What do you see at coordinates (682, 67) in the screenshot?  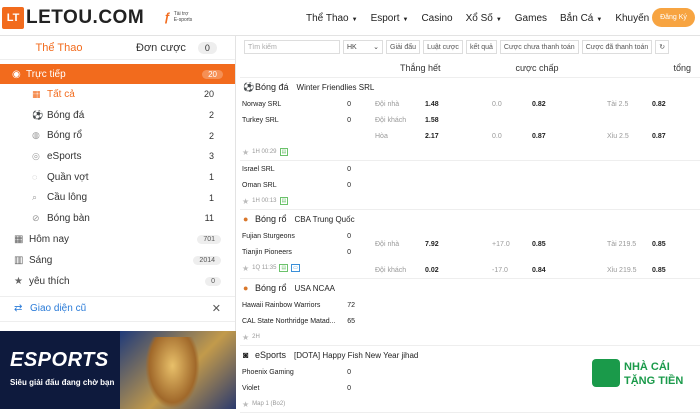 I see `col-total: tổng` at bounding box center [682, 67].